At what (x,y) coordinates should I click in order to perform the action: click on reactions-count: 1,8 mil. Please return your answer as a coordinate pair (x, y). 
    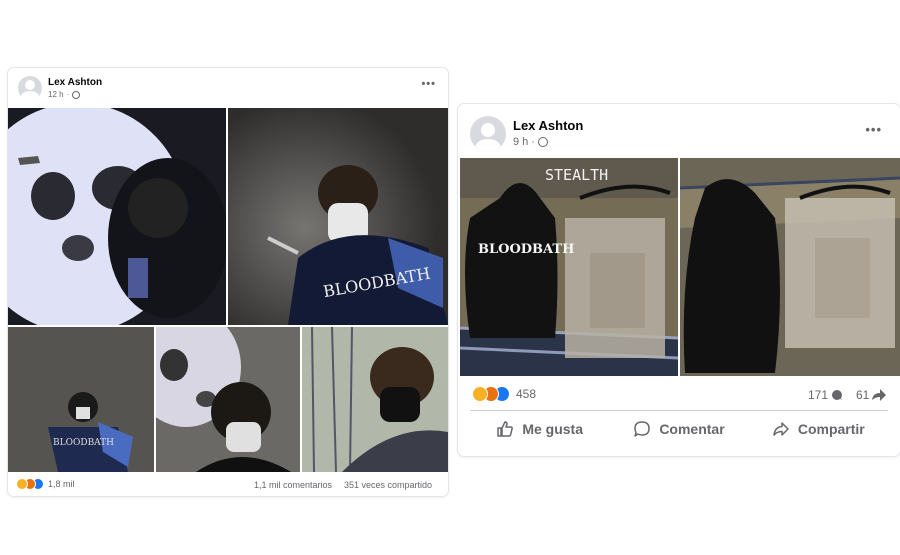
    Looking at the image, I should click on (61, 484).